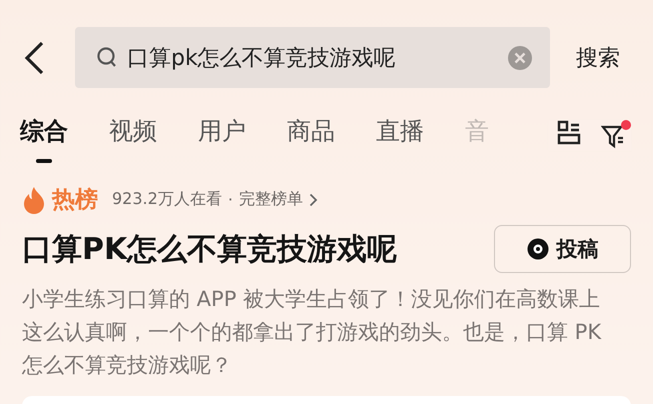 The width and height of the screenshot is (653, 404). What do you see at coordinates (75, 200) in the screenshot?
I see `hot-list-label: 热榜` at bounding box center [75, 200].